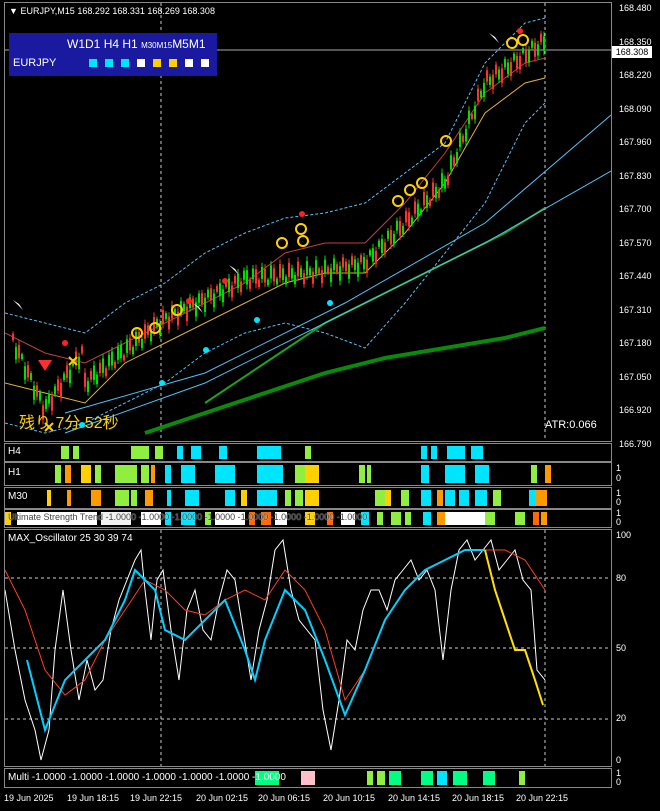  I want to click on timeframe-row: W1D1 H4 H1 M30M15M5M1, so click(136, 44).